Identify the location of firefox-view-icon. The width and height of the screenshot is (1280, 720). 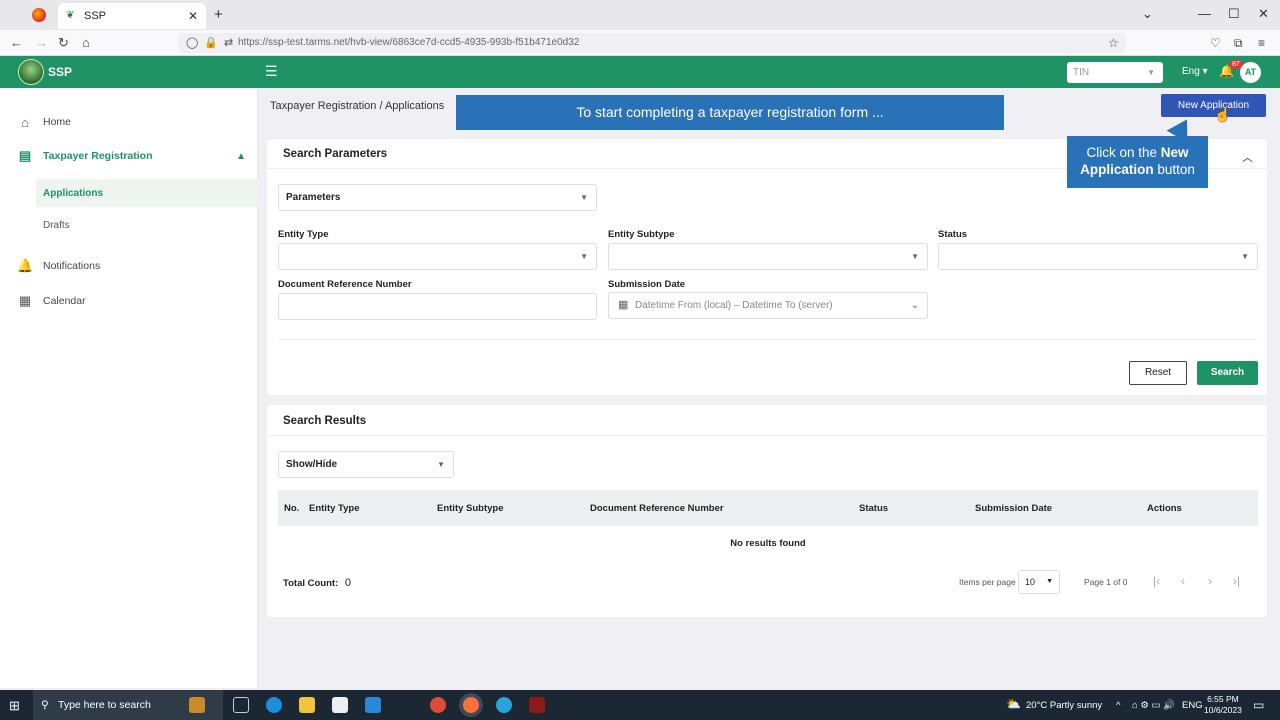
(39, 15).